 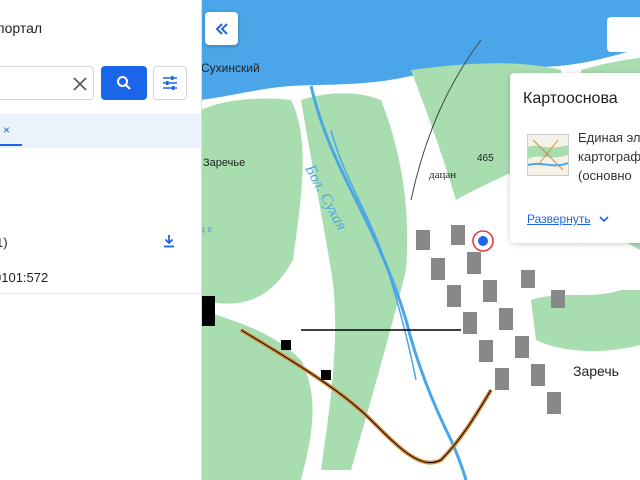 What do you see at coordinates (169, 241) in the screenshot?
I see `download-icon` at bounding box center [169, 241].